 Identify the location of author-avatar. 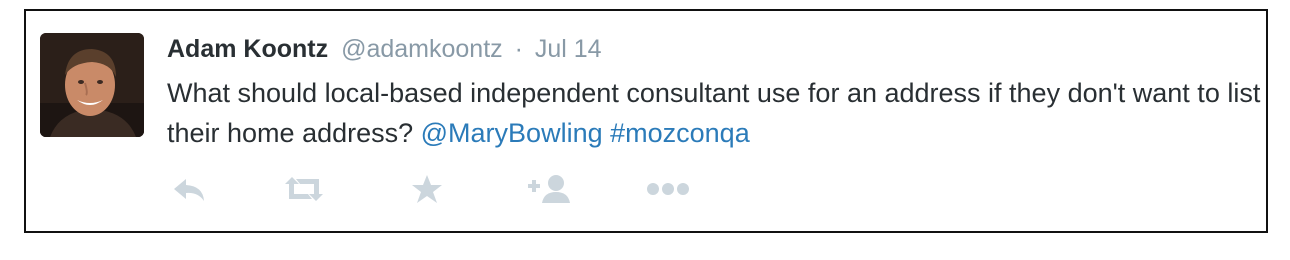
(92, 85).